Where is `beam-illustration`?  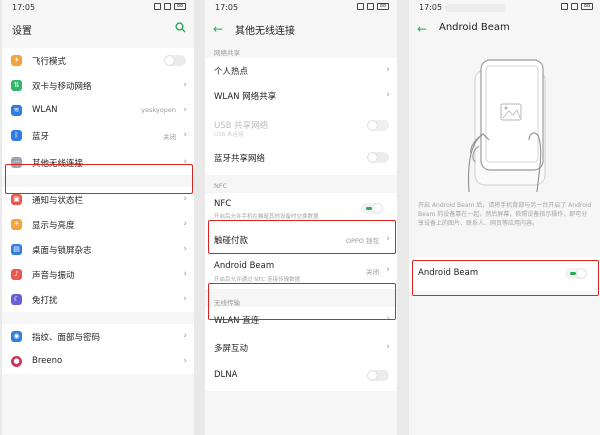
beam-illustration is located at coordinates (504, 119).